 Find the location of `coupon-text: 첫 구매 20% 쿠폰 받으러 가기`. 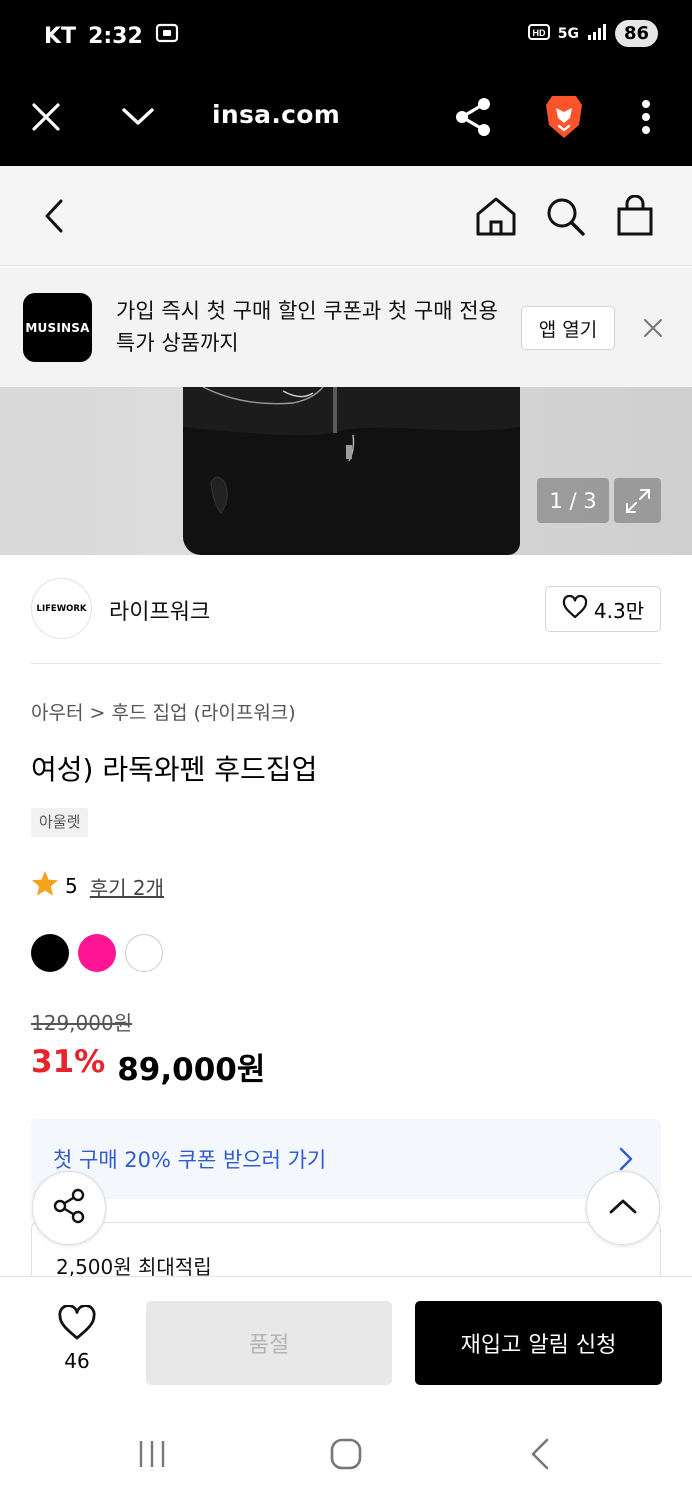

coupon-text: 첫 구매 20% 쿠폰 받으러 가기 is located at coordinates (190, 1160).